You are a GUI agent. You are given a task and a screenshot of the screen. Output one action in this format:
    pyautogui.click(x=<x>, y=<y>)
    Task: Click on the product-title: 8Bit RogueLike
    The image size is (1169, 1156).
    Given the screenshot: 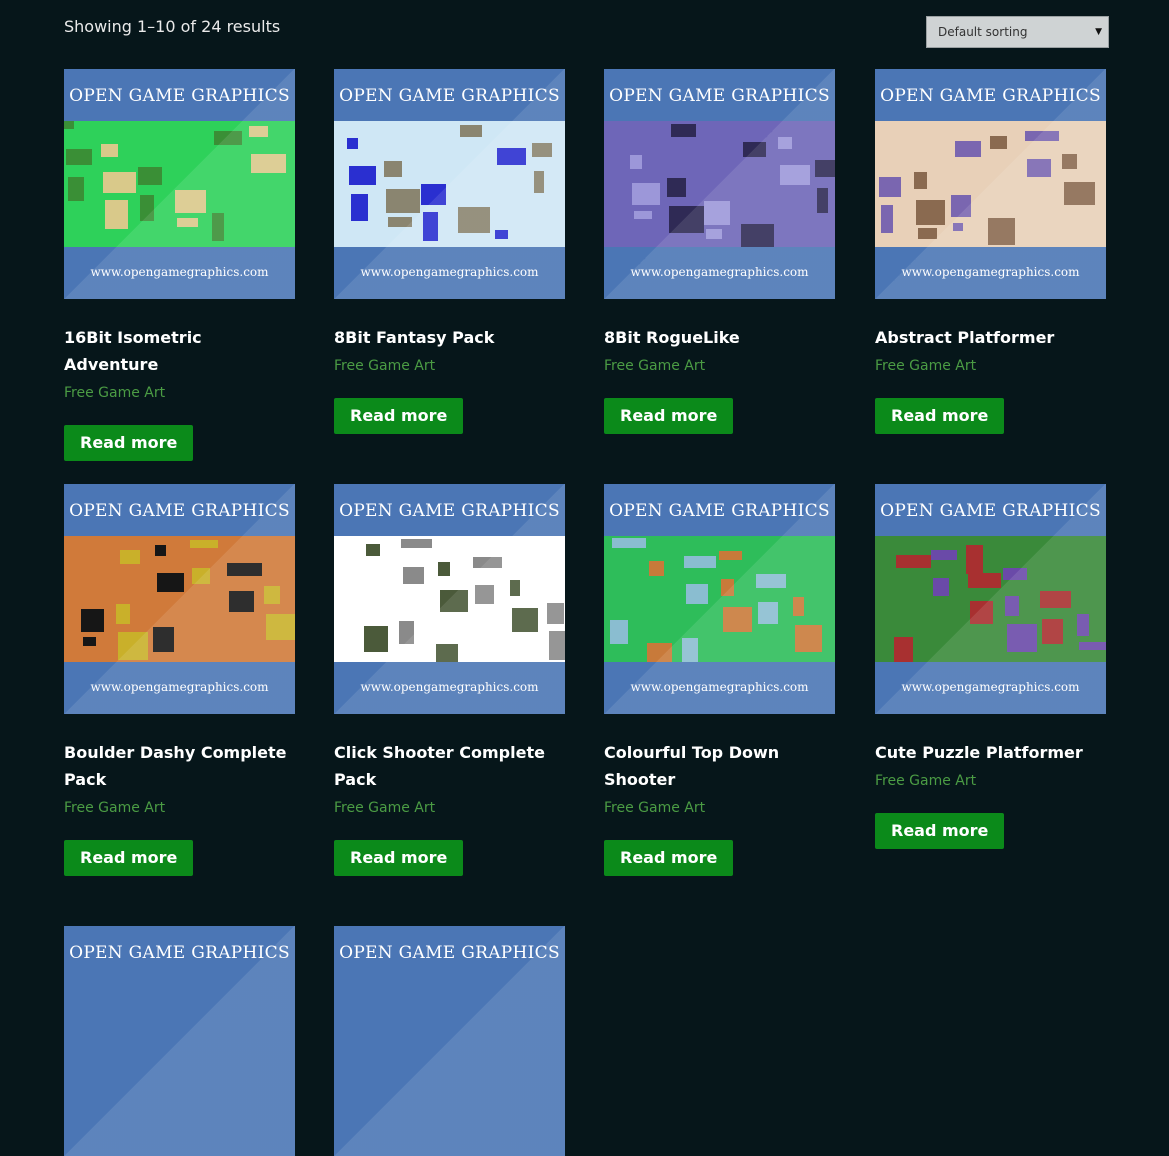 What is the action you would take?
    pyautogui.click(x=721, y=337)
    